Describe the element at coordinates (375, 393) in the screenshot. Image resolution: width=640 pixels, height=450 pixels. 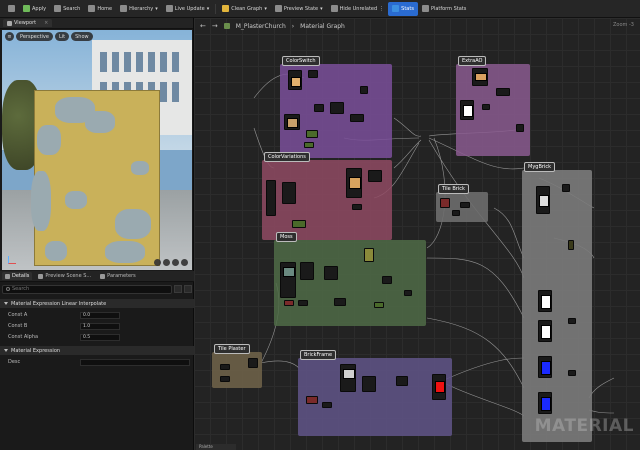
I see `comment-brickframe: BrickFrame` at that location.